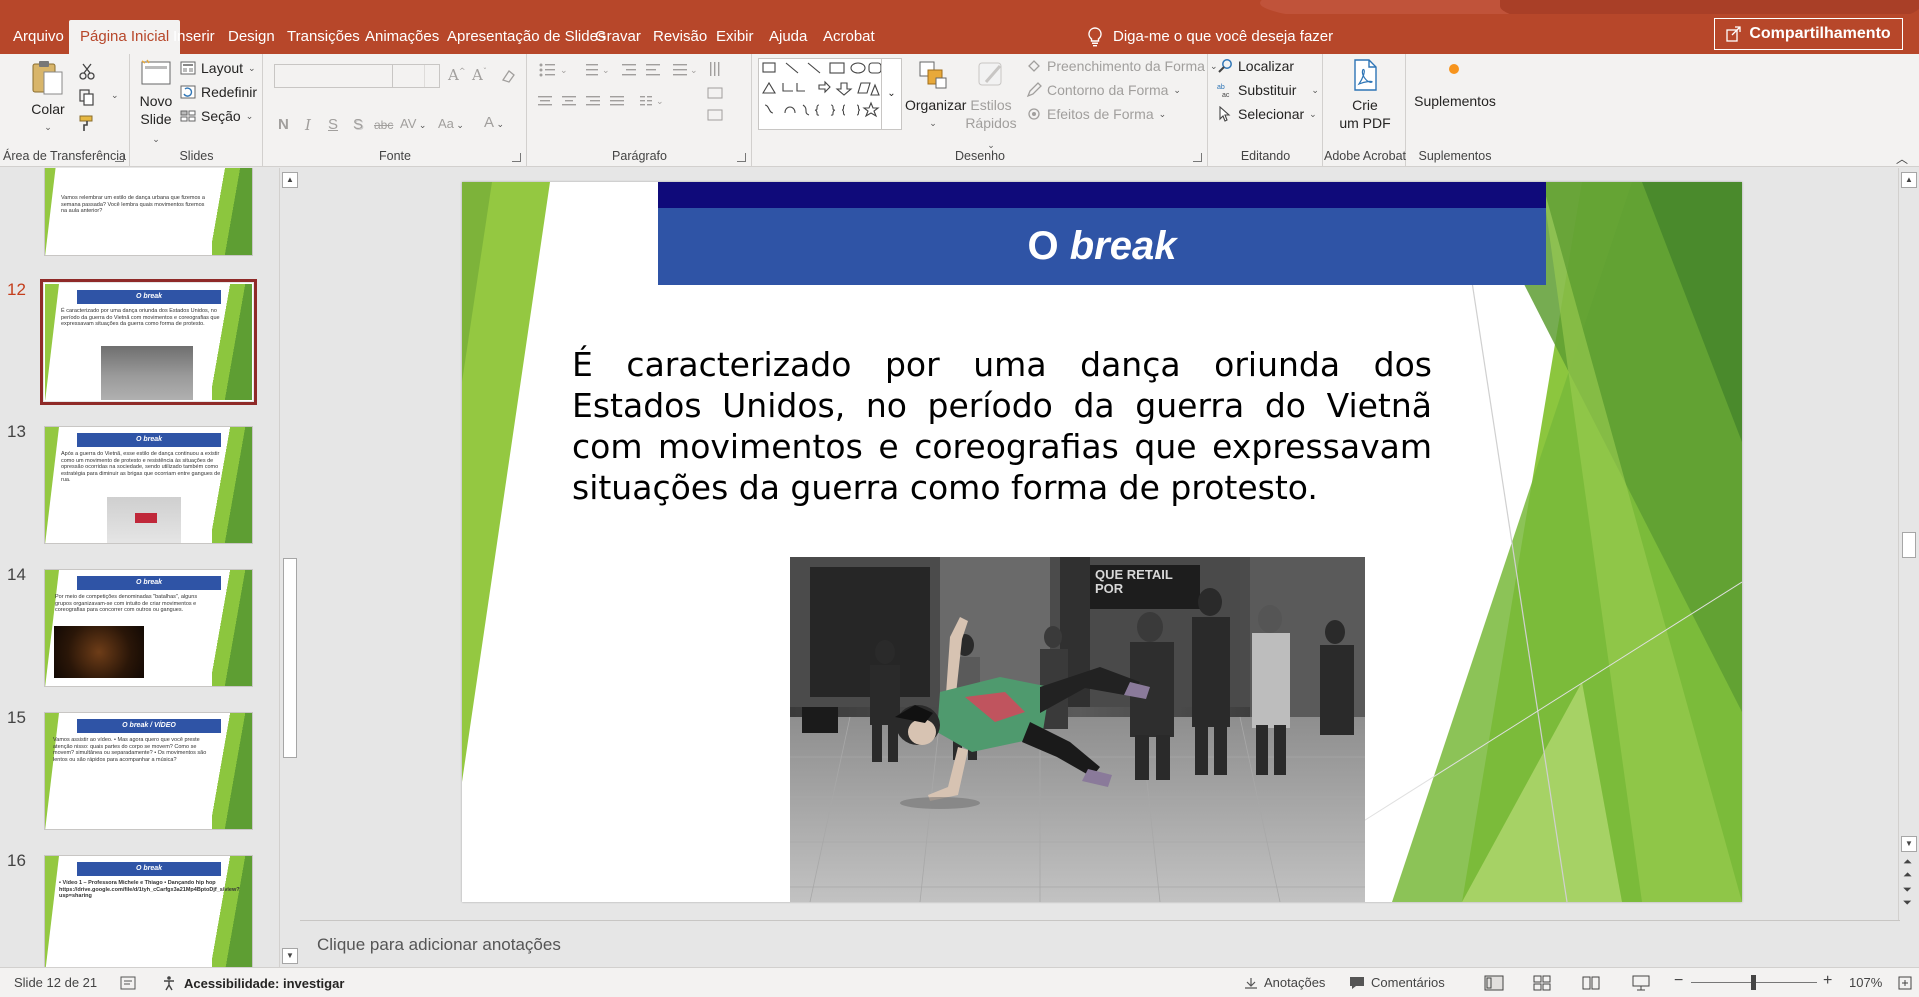  Describe the element at coordinates (1591, 983) in the screenshot. I see `reading-view-icon` at that location.